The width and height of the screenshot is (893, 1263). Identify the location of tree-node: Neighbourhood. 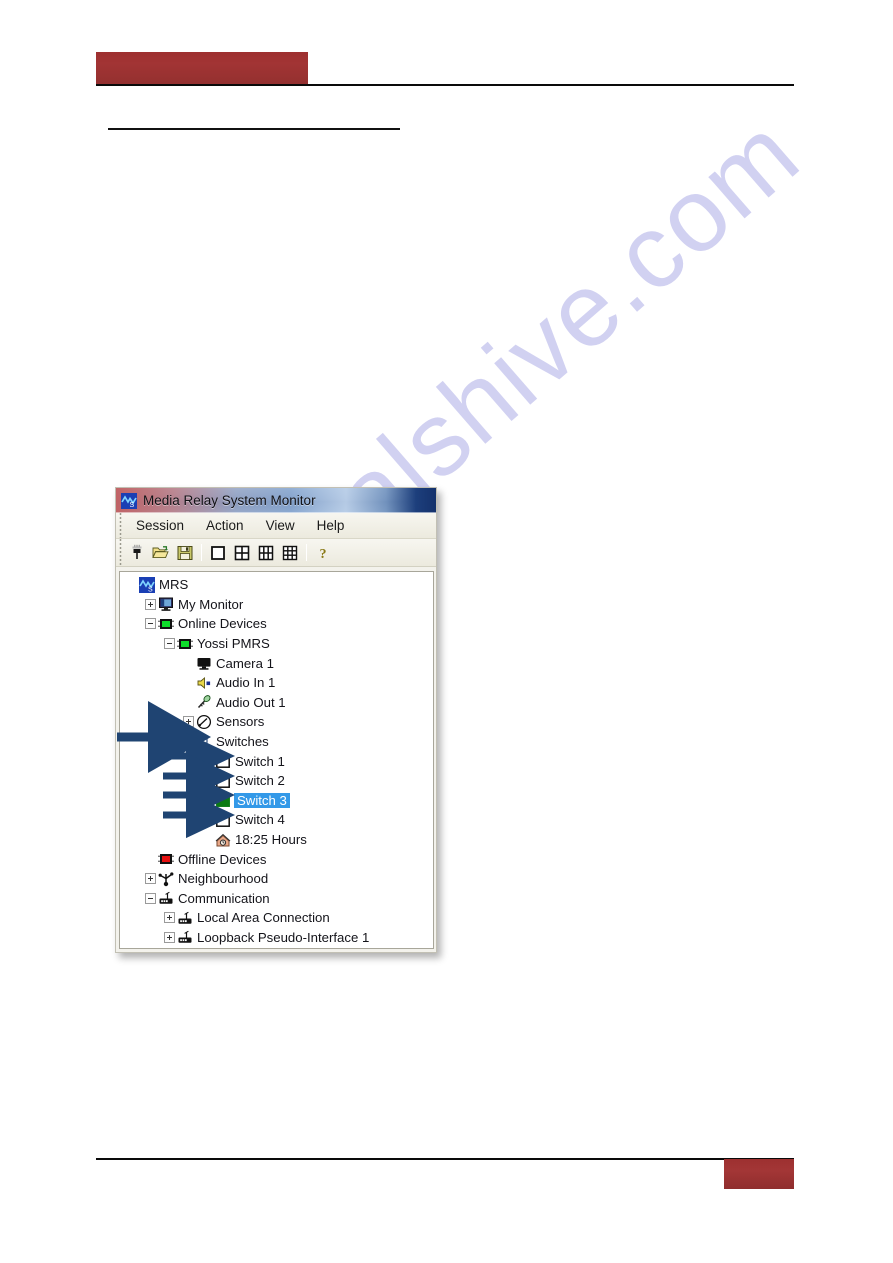
(278, 879).